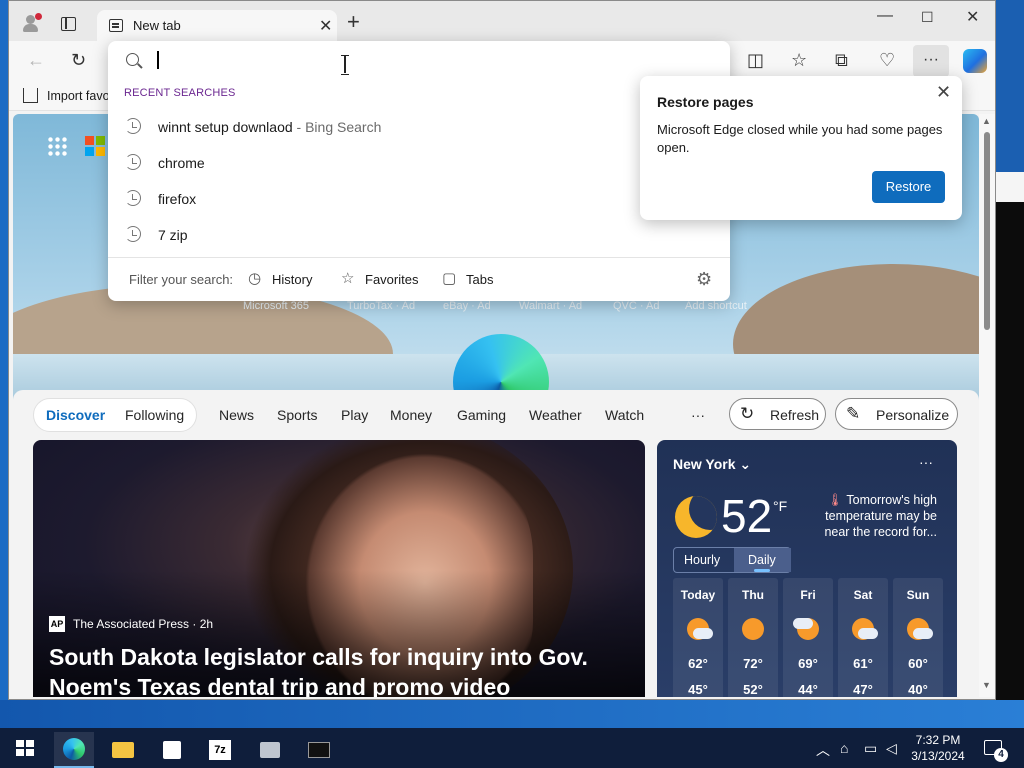 Image resolution: width=1024 pixels, height=768 pixels. What do you see at coordinates (419, 163) in the screenshot?
I see `suggestion-item: chrome` at bounding box center [419, 163].